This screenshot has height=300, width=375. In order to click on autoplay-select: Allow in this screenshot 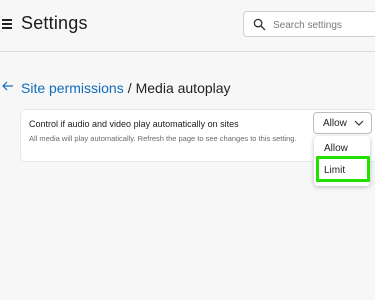, I will do `click(342, 123)`.